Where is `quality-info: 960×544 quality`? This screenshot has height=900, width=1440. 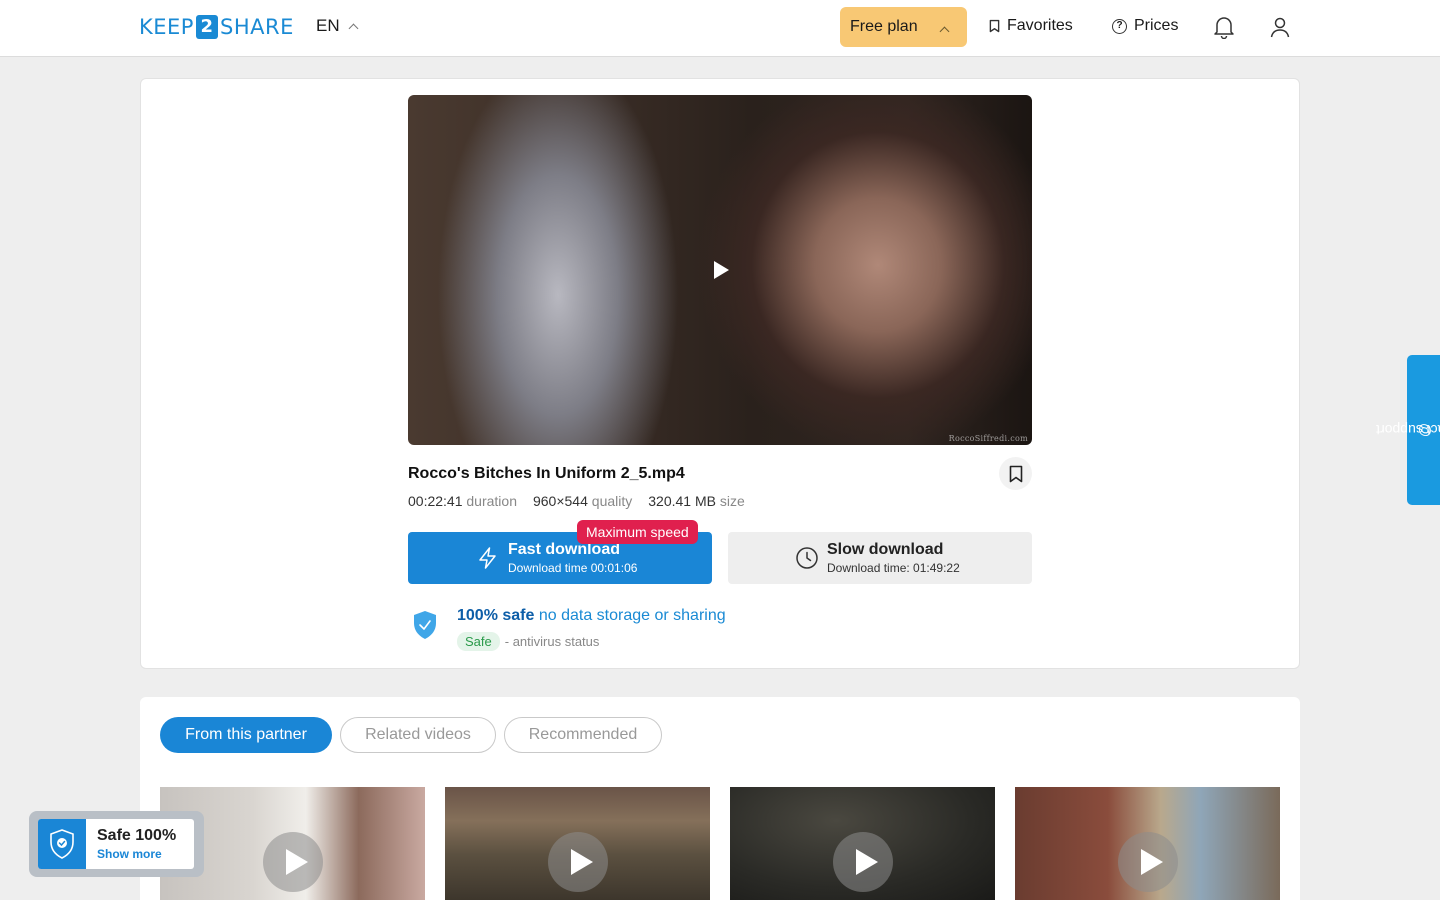
quality-info: 960×544 quality is located at coordinates (582, 501).